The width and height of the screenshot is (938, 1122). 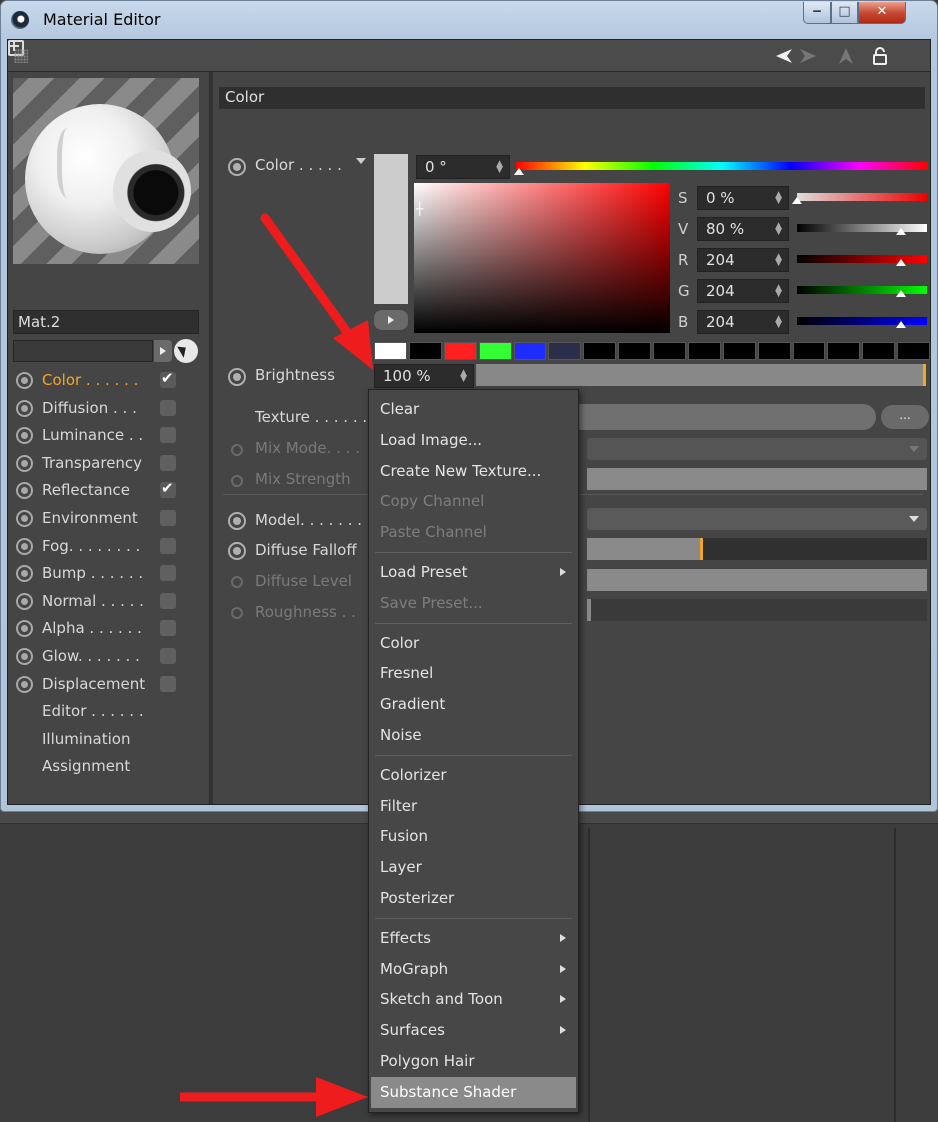 What do you see at coordinates (186, 351) in the screenshot?
I see `pick-cursor-icon` at bounding box center [186, 351].